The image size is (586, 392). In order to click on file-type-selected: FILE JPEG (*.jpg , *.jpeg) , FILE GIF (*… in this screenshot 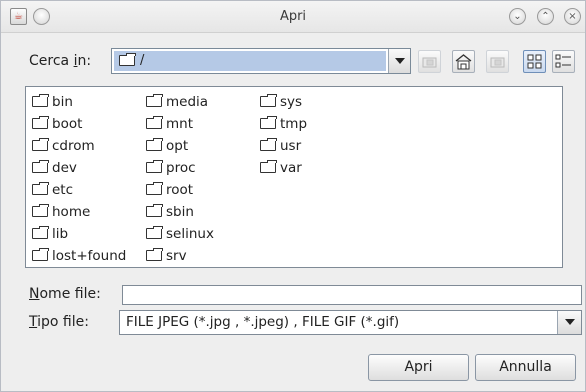, I will do `click(263, 322)`.